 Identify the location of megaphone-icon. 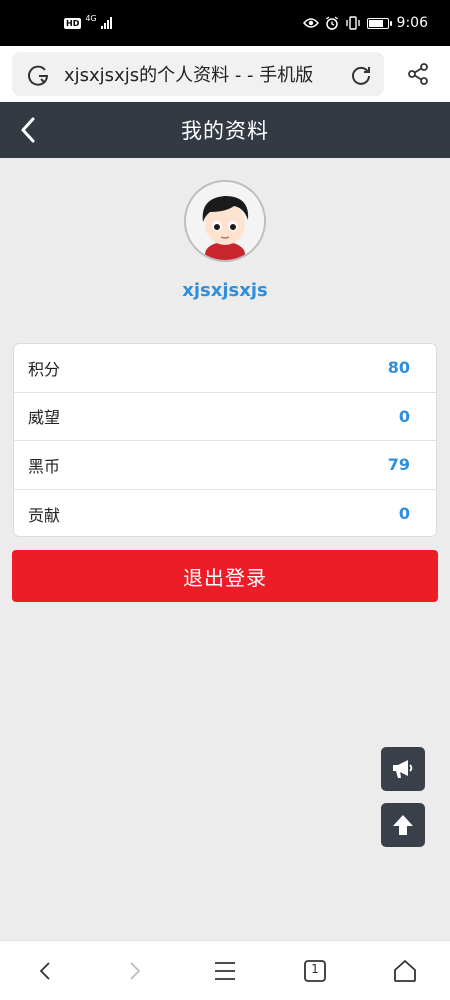
(403, 769).